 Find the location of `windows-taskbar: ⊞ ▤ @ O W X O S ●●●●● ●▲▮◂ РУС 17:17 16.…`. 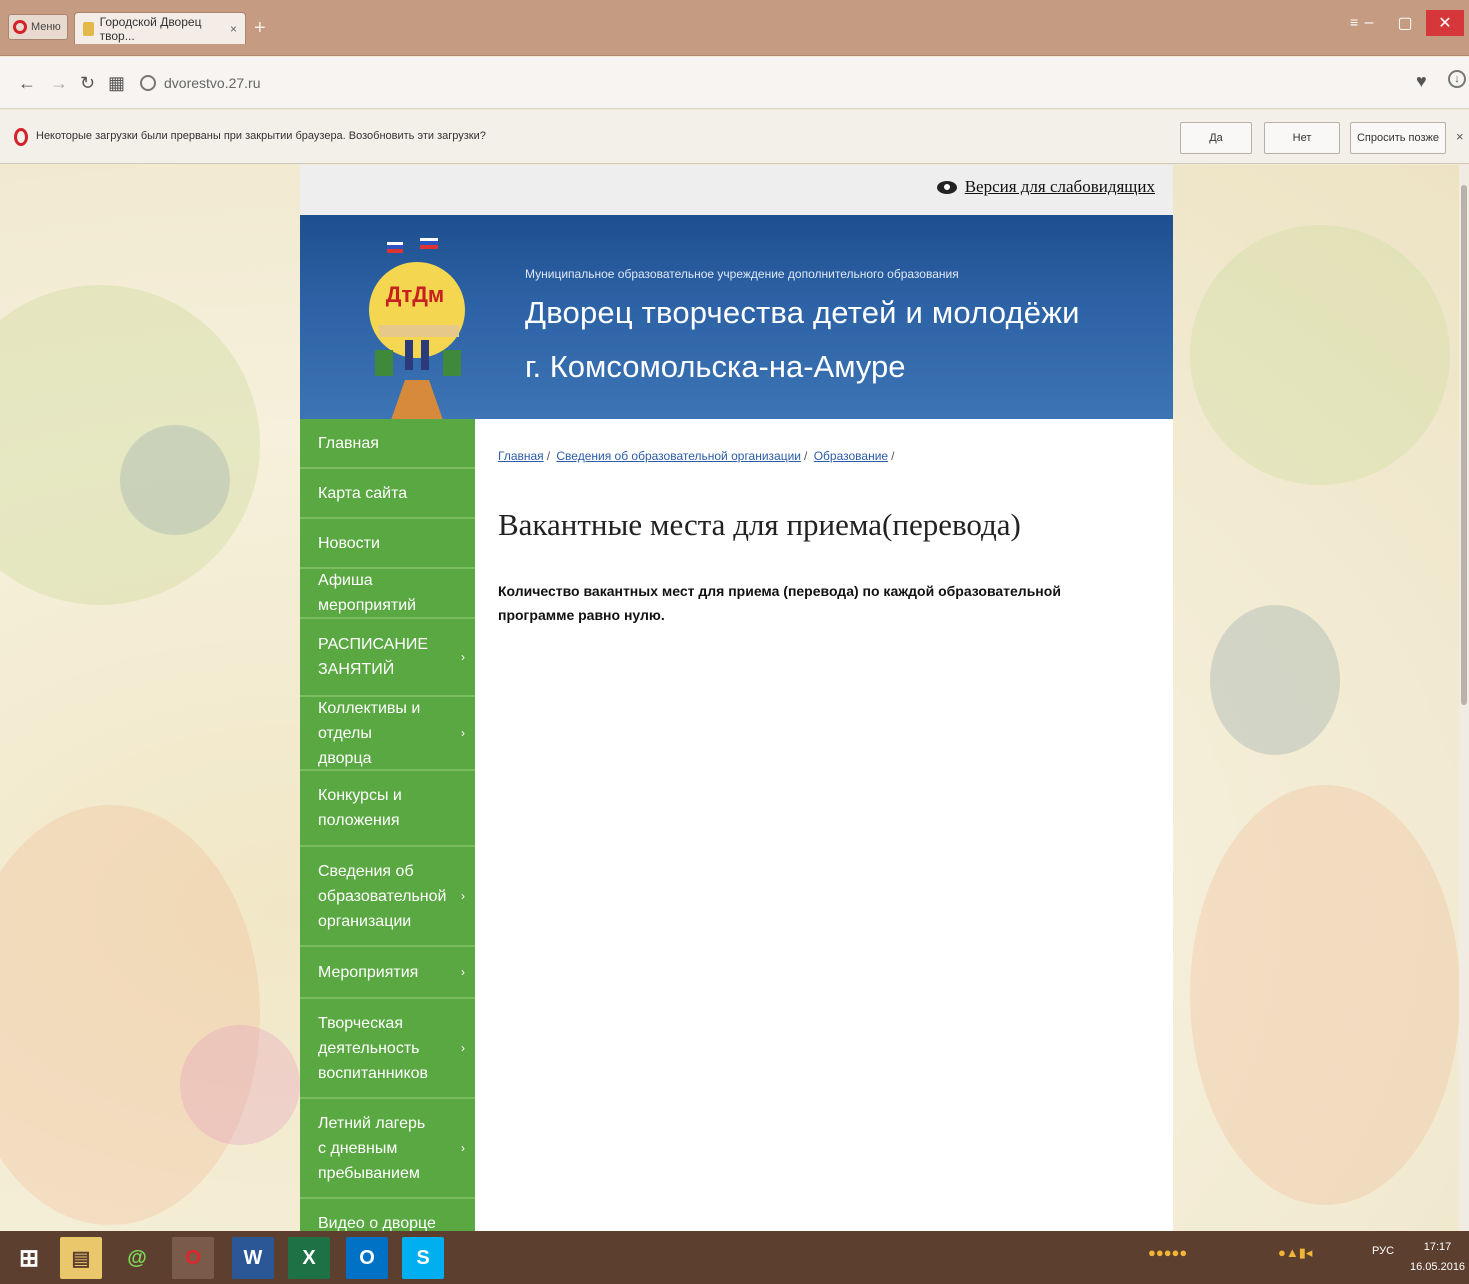

windows-taskbar: ⊞ ▤ @ O W X O S ●●●●● ●▲▮◂ РУС 17:17 16.… is located at coordinates (734, 1257).